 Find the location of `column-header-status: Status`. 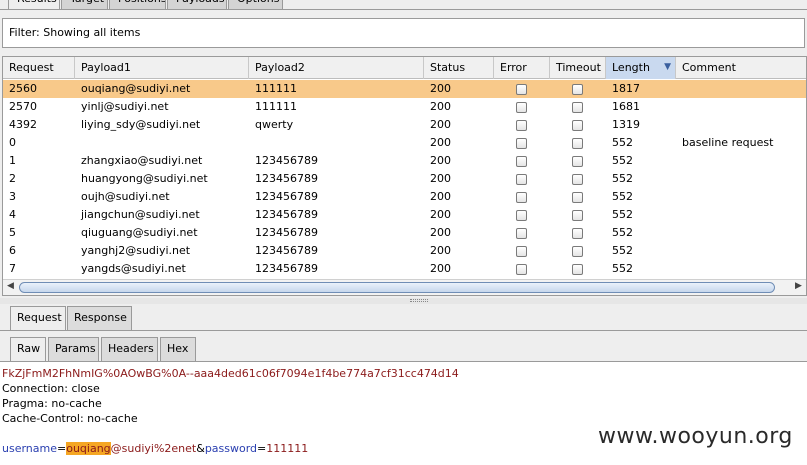

column-header-status: Status is located at coordinates (459, 68).